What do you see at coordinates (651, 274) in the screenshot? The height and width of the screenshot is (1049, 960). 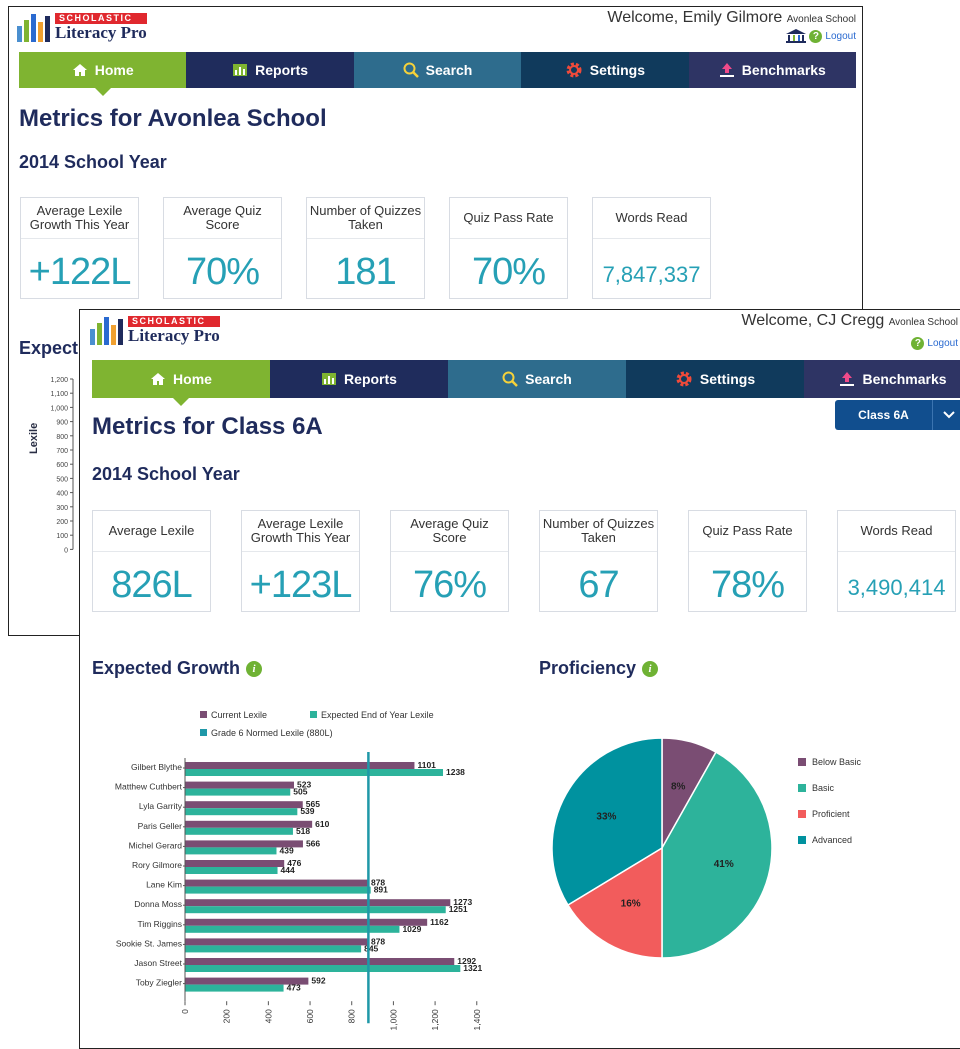 I see `metric-value: 7,847,337` at bounding box center [651, 274].